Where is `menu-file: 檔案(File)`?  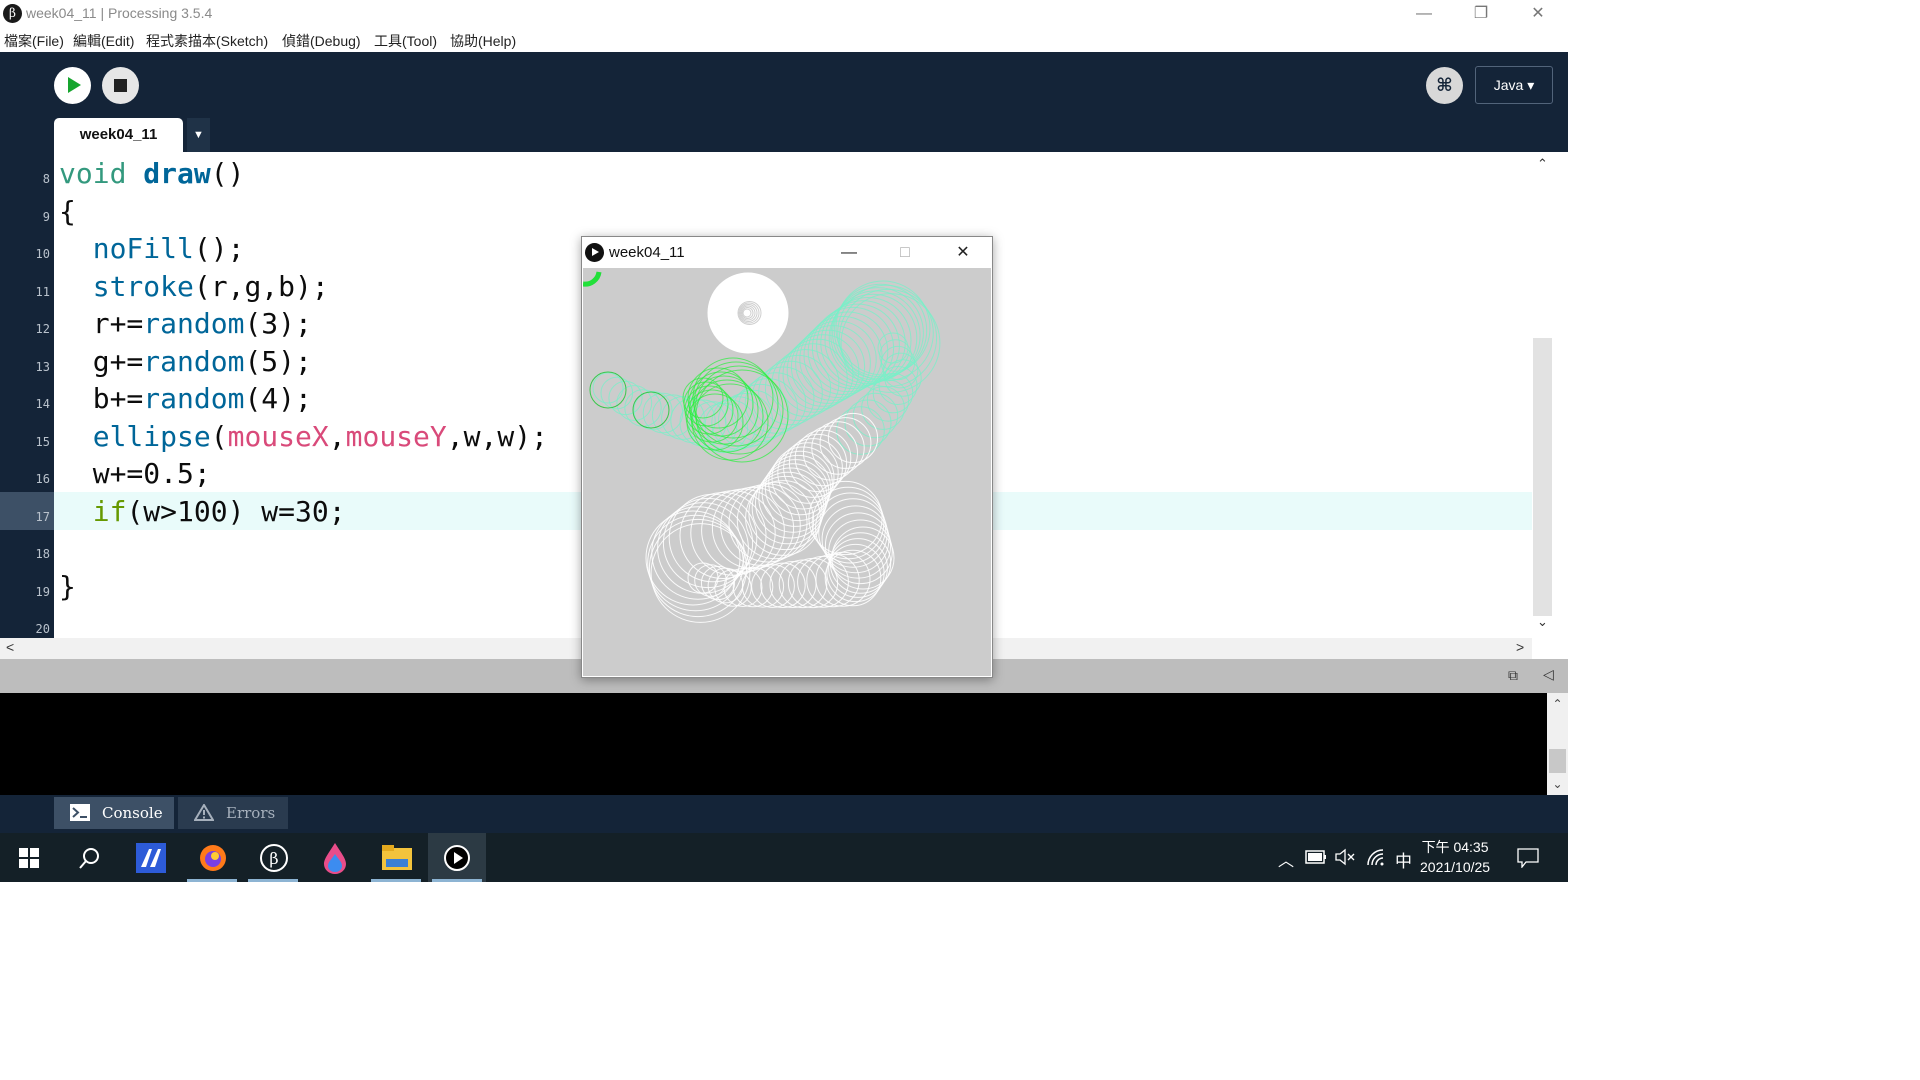
menu-file: 檔案(File) is located at coordinates (34, 41).